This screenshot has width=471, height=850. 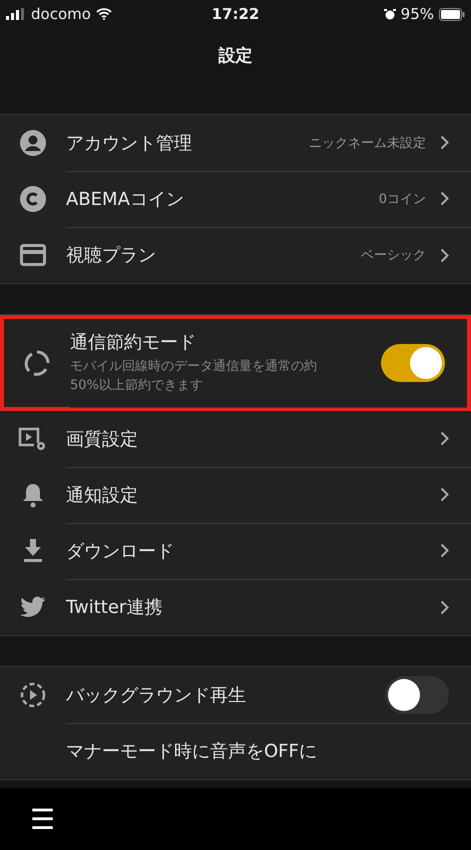 I want to click on menu-button: ☰, so click(x=43, y=819).